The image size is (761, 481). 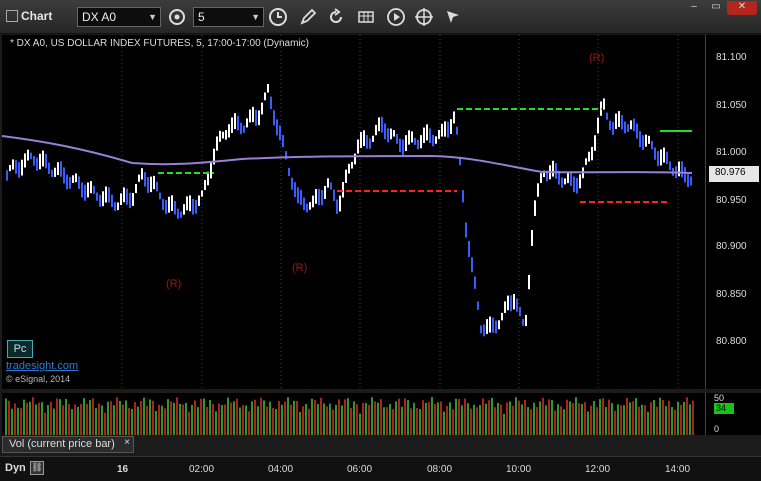 What do you see at coordinates (716, 8) in the screenshot?
I see `maximize-button: ▭` at bounding box center [716, 8].